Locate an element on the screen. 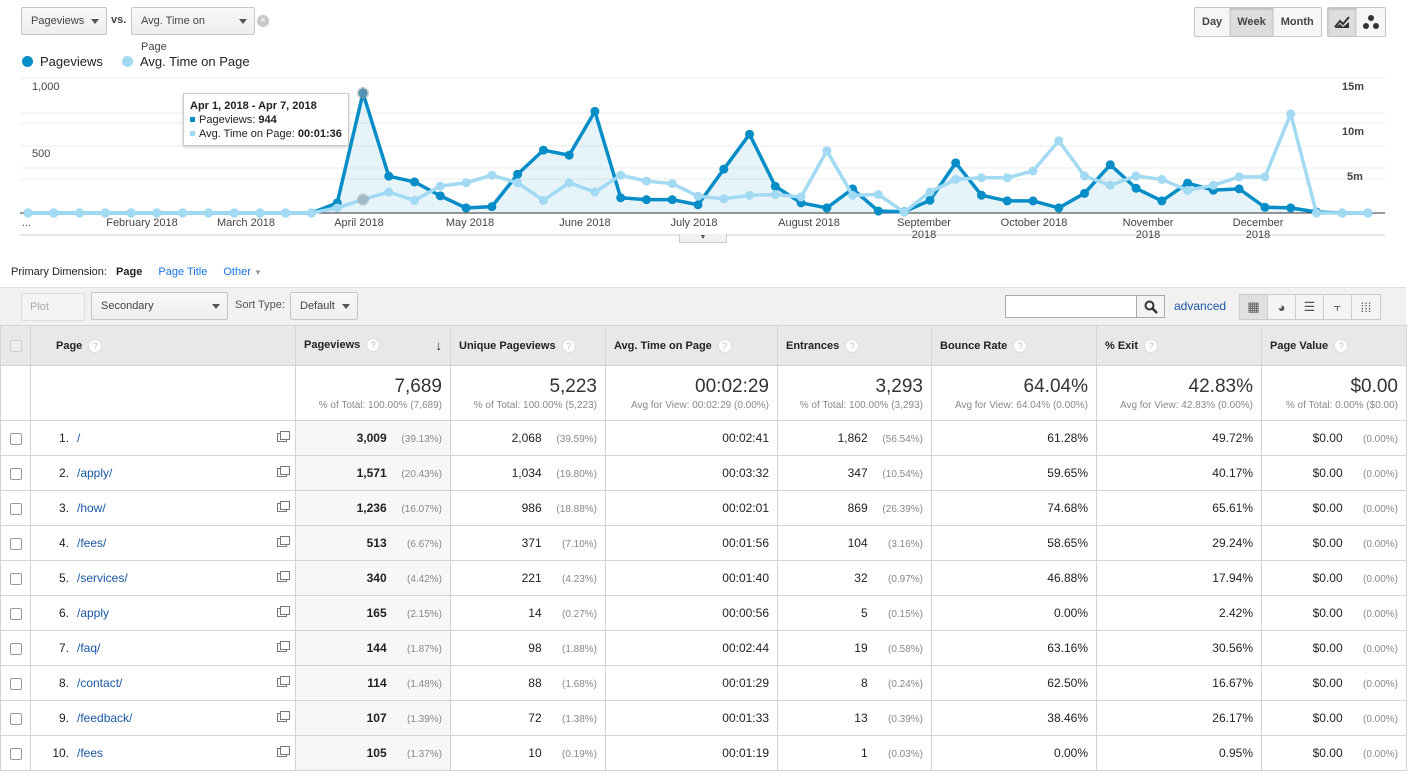 The height and width of the screenshot is (776, 1414). period-day-button: Day is located at coordinates (1213, 22).